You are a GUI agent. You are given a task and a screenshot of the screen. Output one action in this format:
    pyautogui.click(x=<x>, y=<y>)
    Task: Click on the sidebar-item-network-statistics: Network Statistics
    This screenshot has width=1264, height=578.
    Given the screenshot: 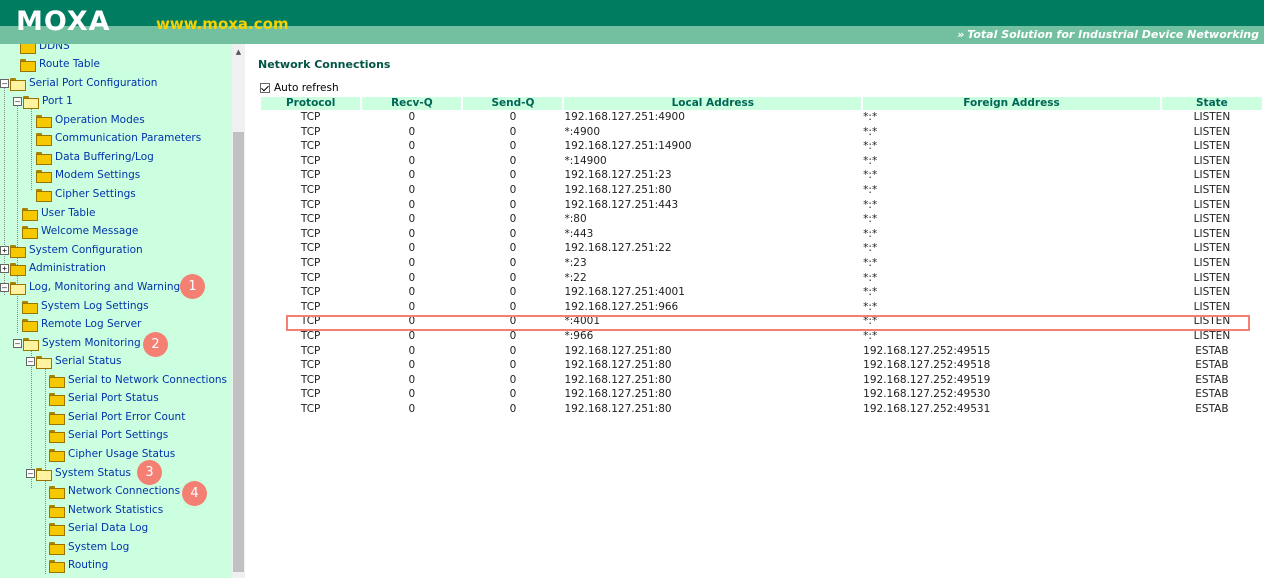 What is the action you would take?
    pyautogui.click(x=106, y=510)
    